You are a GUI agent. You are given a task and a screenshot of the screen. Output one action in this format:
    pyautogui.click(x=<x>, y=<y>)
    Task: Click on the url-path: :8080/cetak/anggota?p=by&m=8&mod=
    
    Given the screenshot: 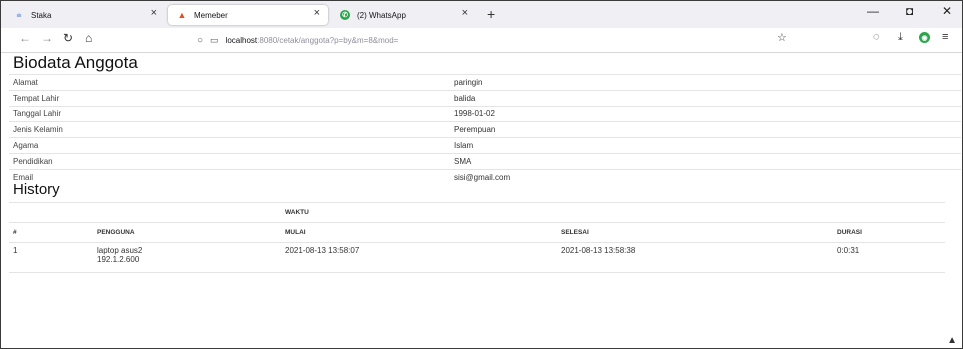 What is the action you would take?
    pyautogui.click(x=328, y=40)
    